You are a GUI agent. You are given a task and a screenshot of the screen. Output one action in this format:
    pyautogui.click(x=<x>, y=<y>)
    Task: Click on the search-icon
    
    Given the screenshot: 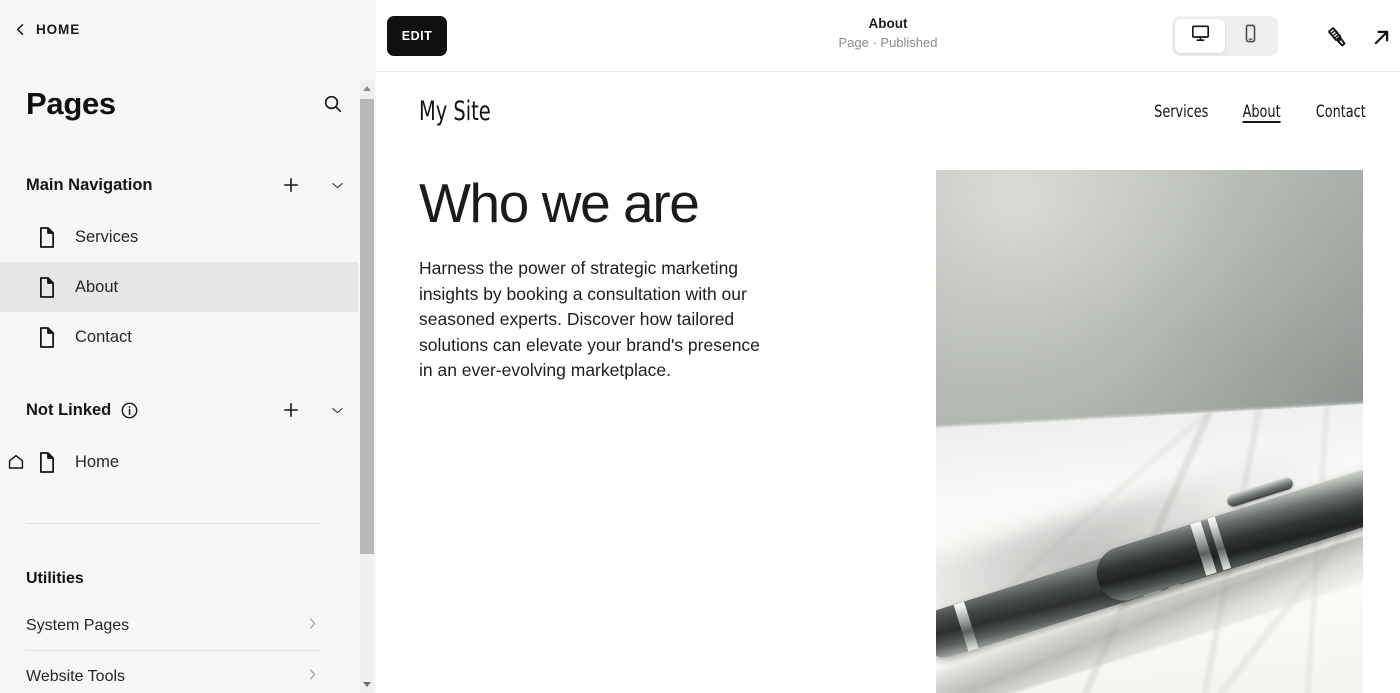 What is the action you would take?
    pyautogui.click(x=333, y=104)
    